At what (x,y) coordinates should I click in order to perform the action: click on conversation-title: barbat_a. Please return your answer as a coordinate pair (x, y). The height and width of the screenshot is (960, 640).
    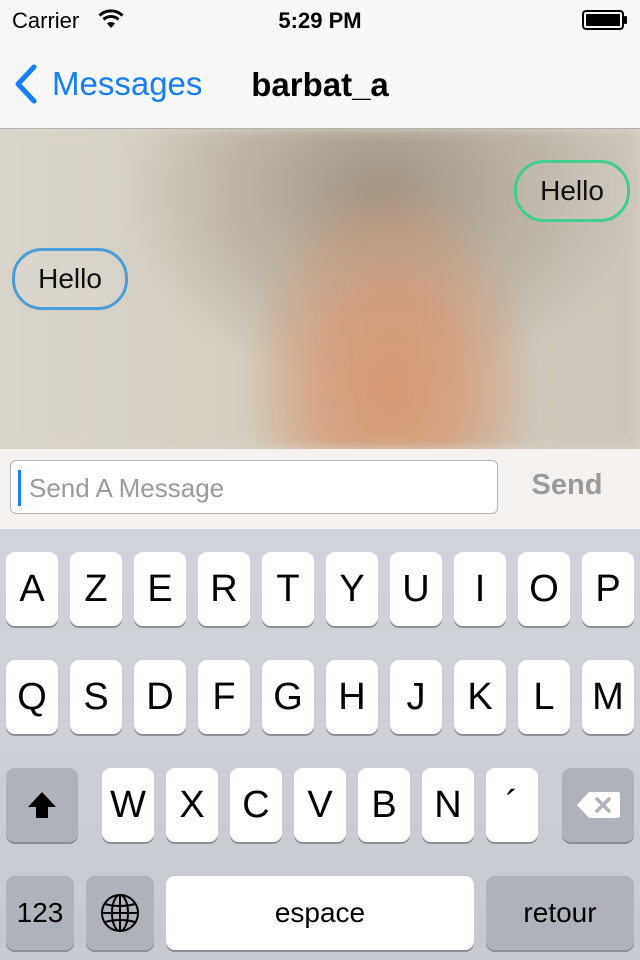
    Looking at the image, I should click on (320, 84).